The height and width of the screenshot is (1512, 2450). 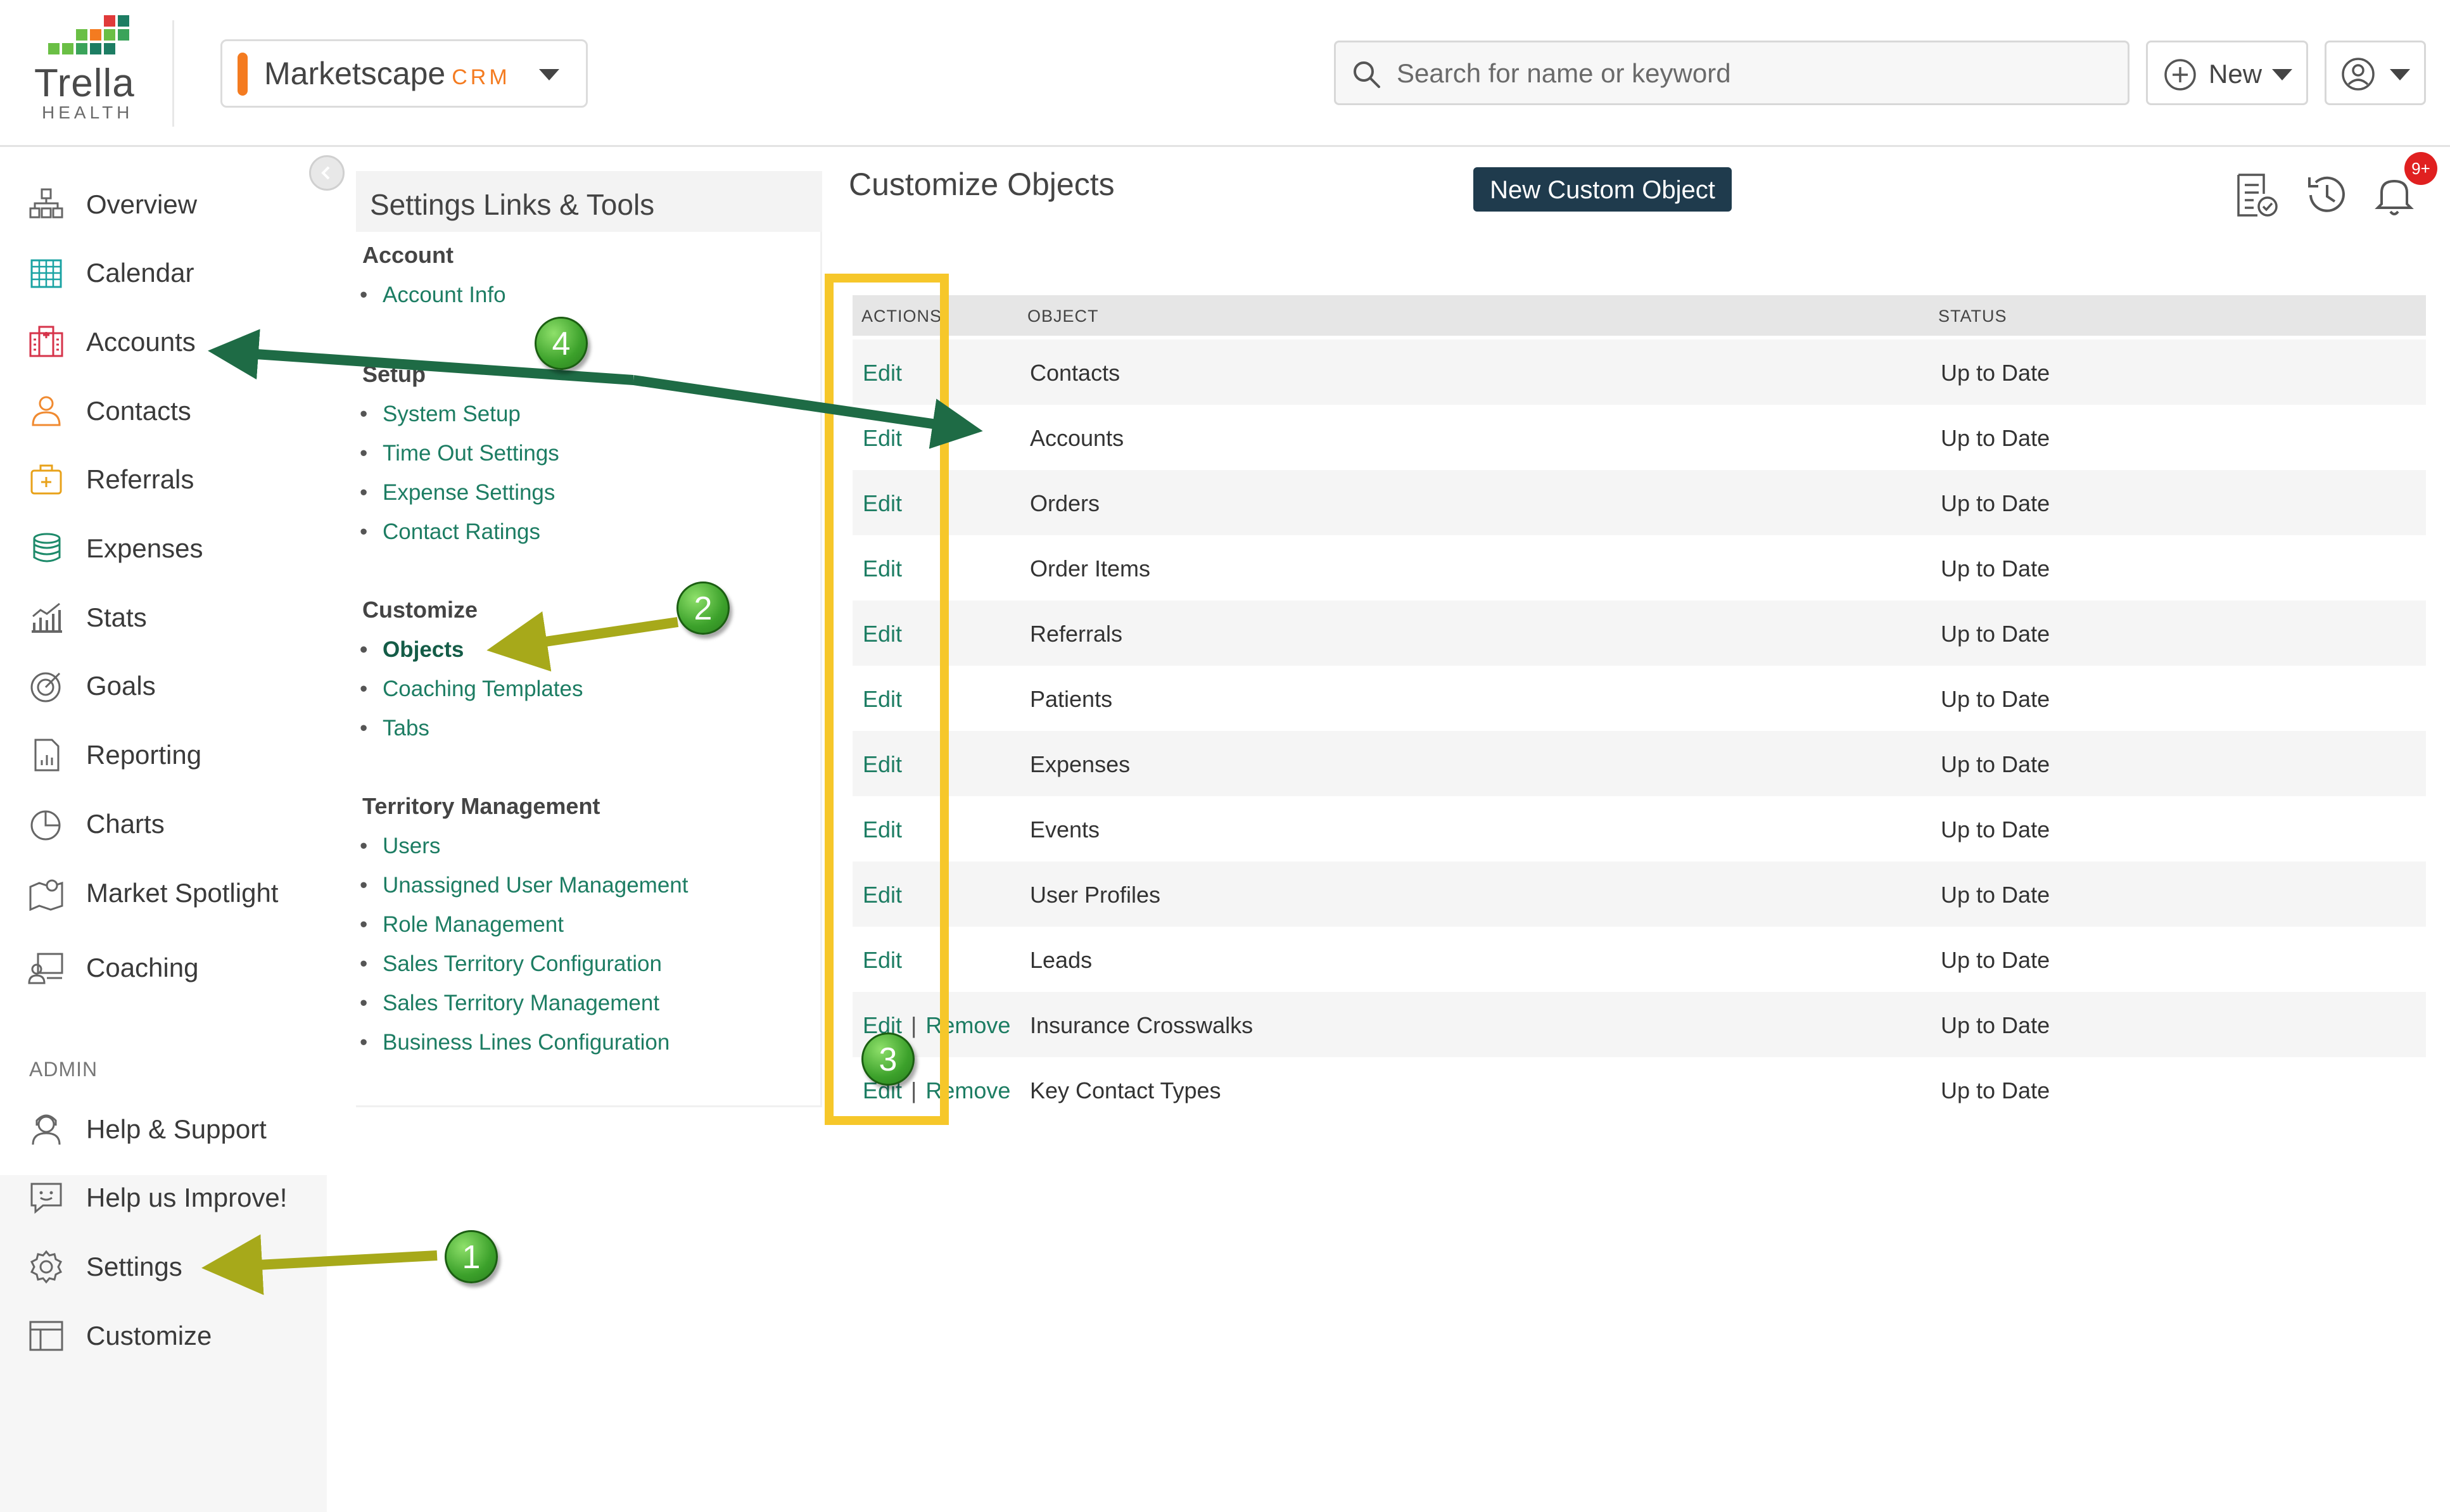 I want to click on coaching-icon, so click(x=45, y=968).